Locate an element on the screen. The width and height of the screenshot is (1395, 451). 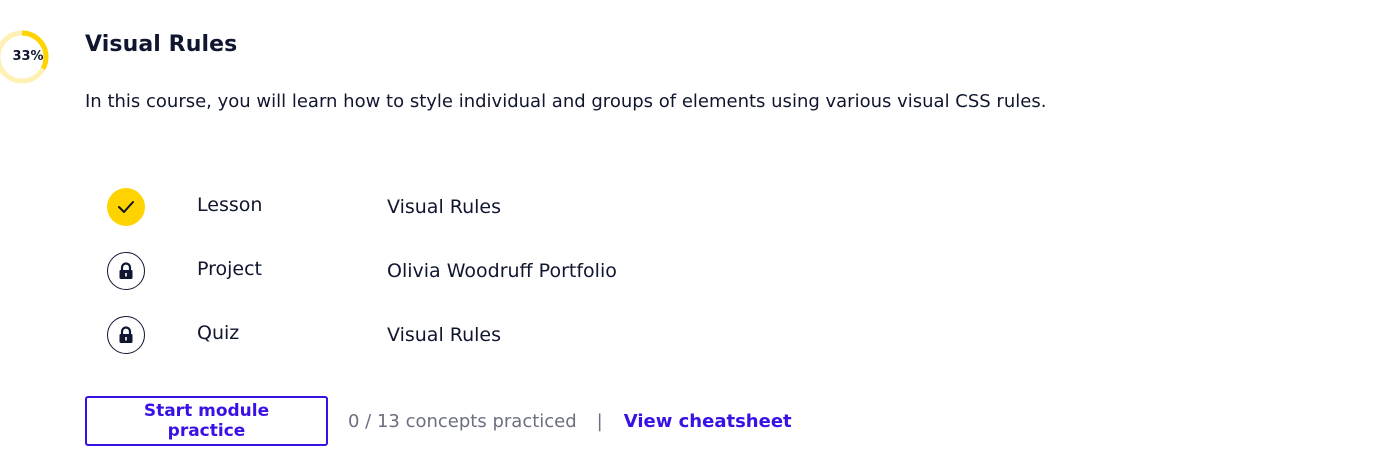
concepts-practiced-count: 0 / 13 concepts practiced is located at coordinates (462, 421).